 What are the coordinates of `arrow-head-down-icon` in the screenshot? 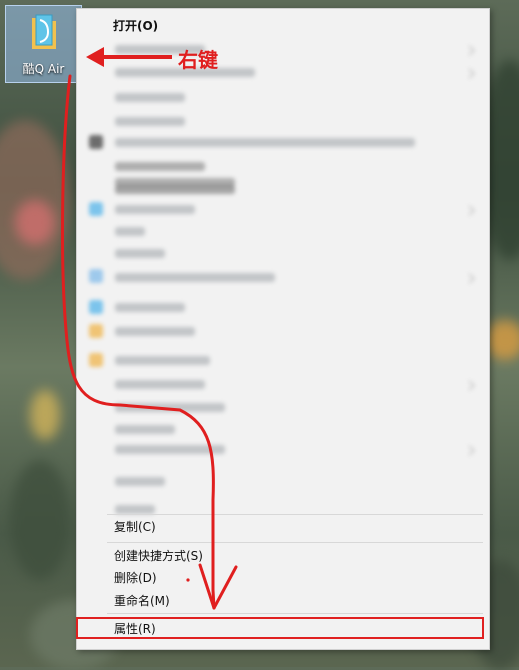 It's located at (218, 586).